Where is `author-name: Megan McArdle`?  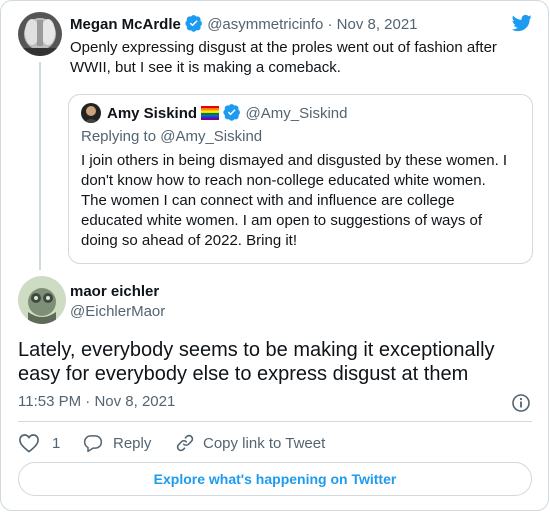
author-name: Megan McArdle is located at coordinates (125, 24).